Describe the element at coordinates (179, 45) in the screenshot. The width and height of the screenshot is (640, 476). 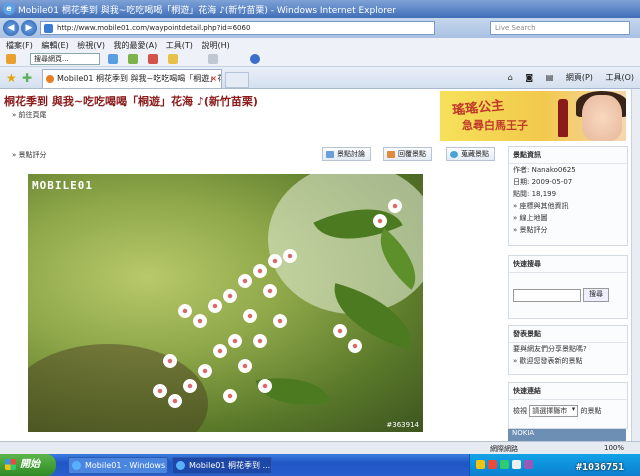
I see `menu-tools: 工具(T)` at that location.